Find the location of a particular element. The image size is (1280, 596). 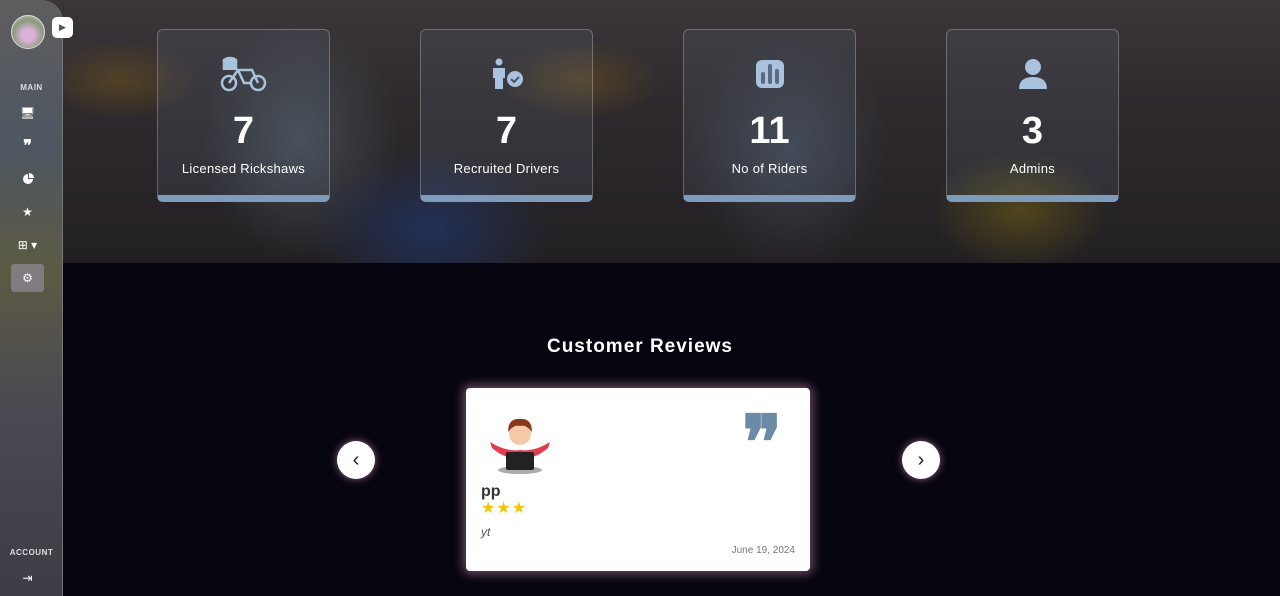

review-text: yt is located at coordinates (486, 532).